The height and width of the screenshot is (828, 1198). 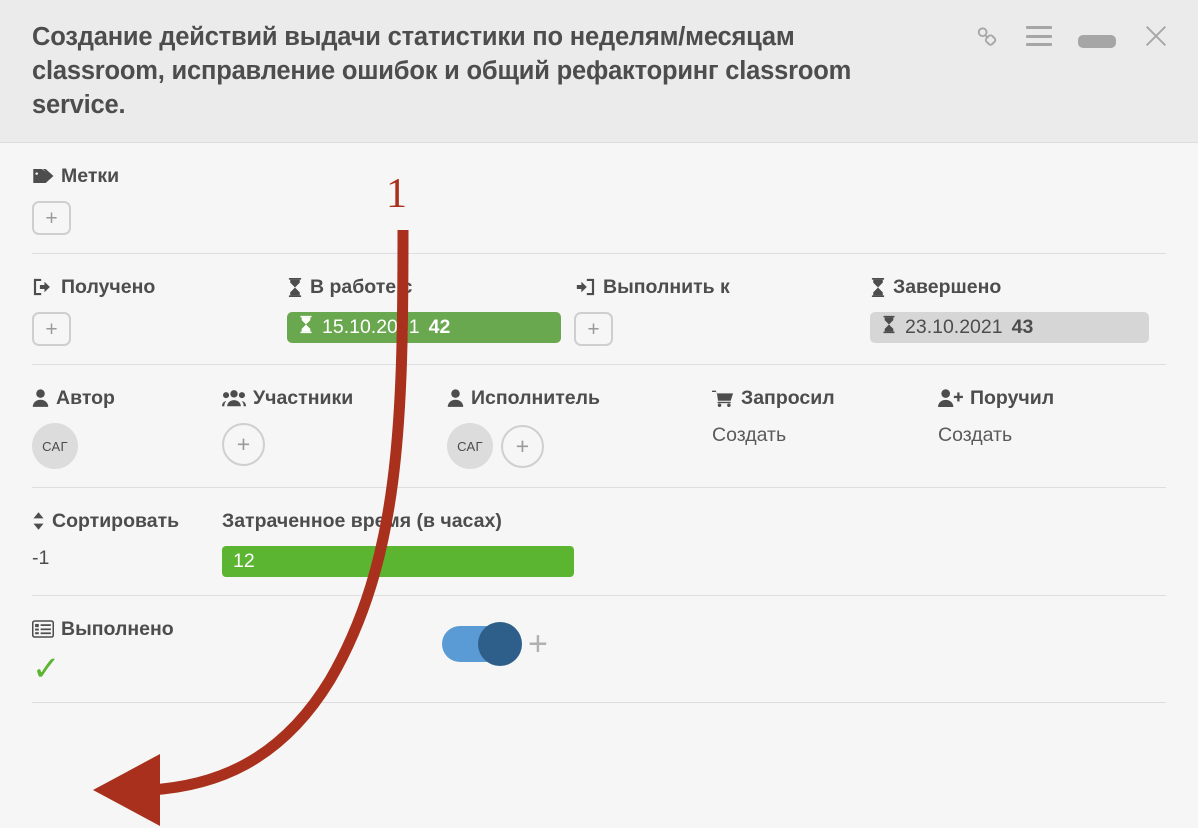 I want to click on tag-icon, so click(x=43, y=176).